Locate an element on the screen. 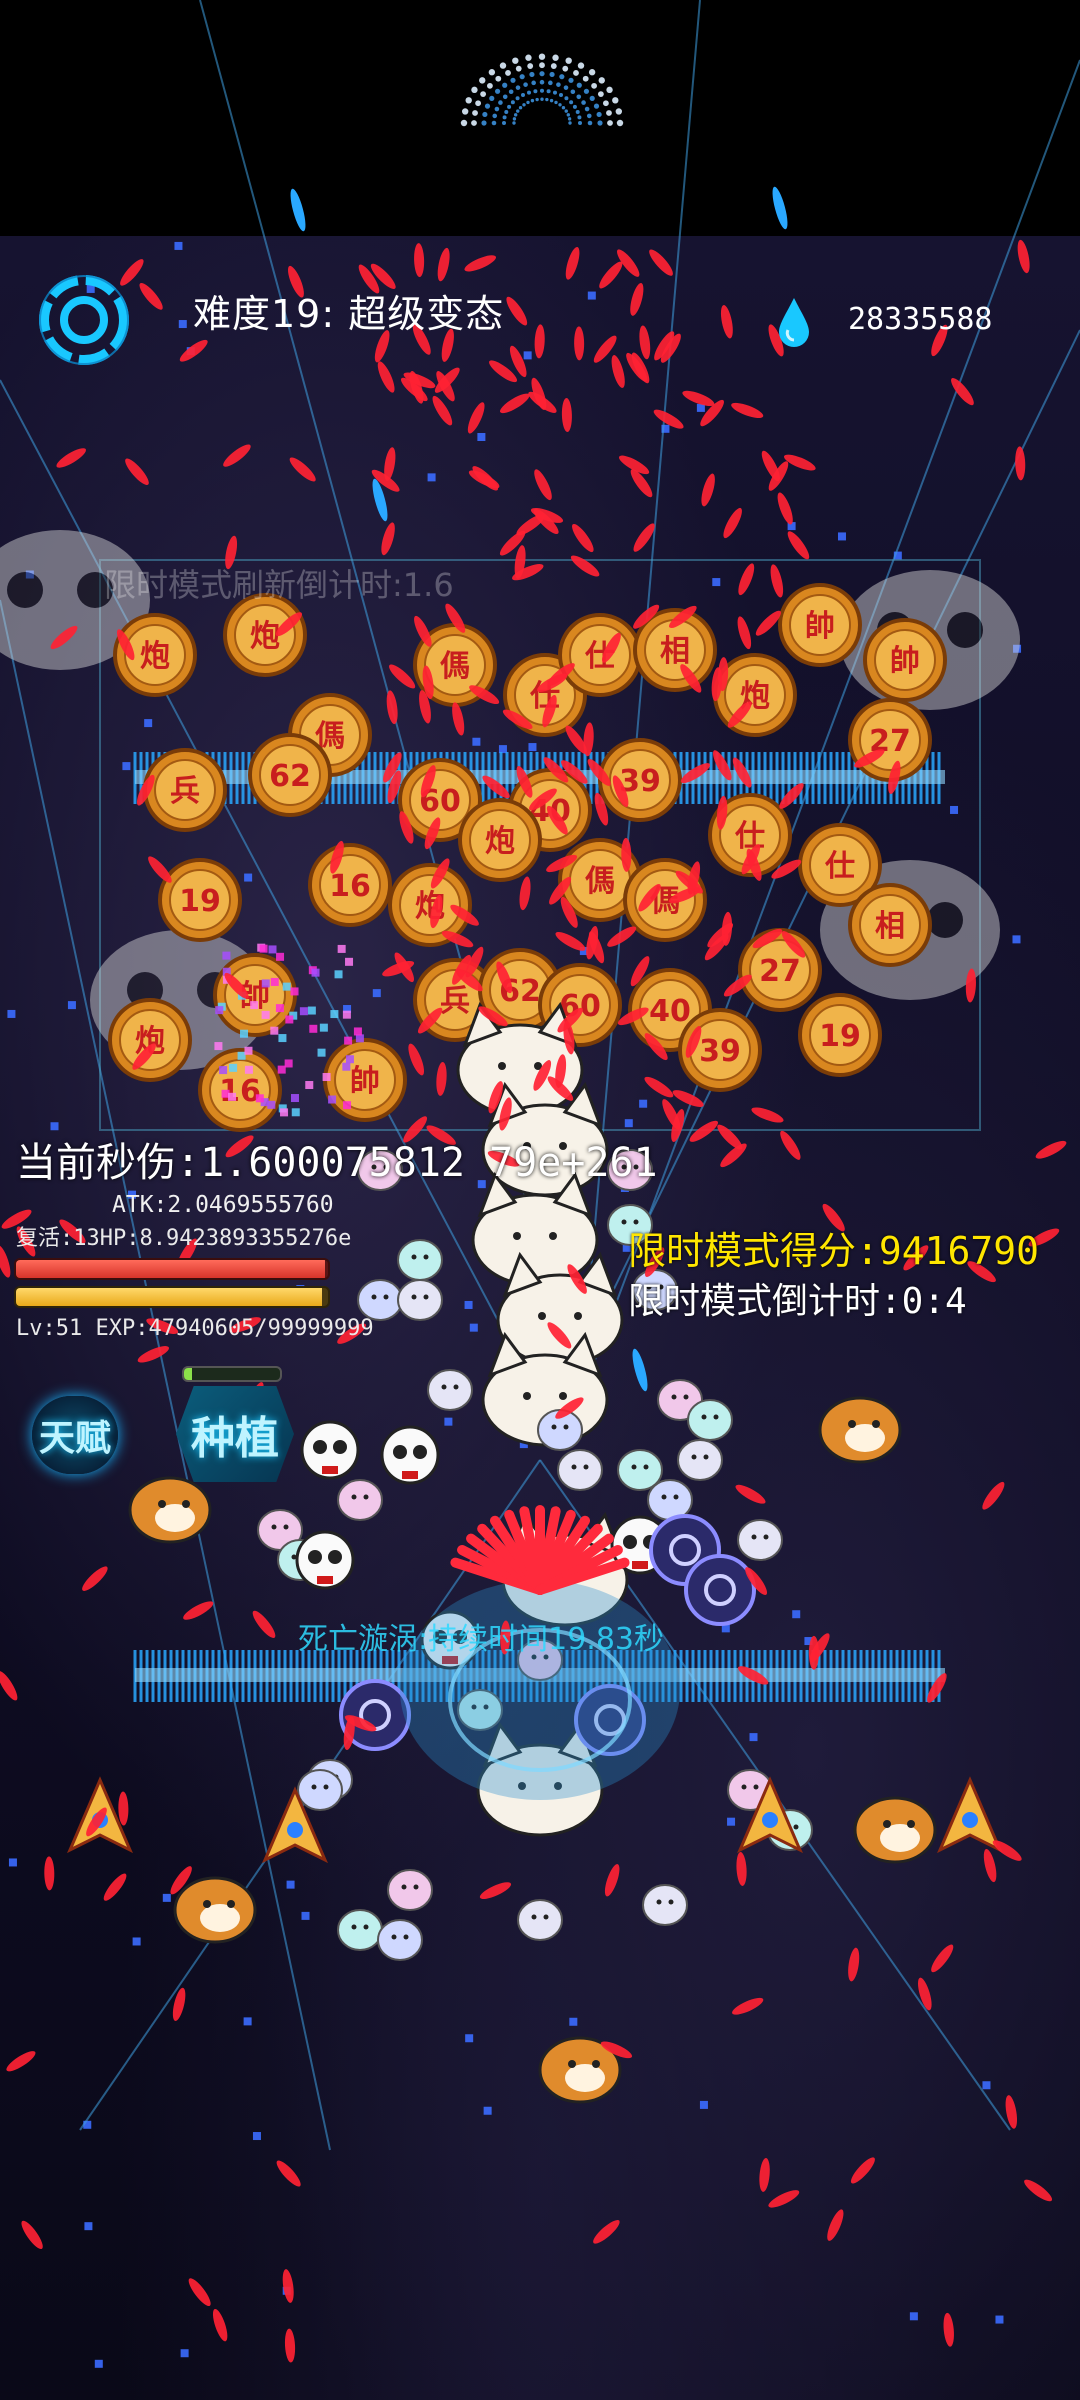  chess-coin: 帥 is located at coordinates (365, 1080).